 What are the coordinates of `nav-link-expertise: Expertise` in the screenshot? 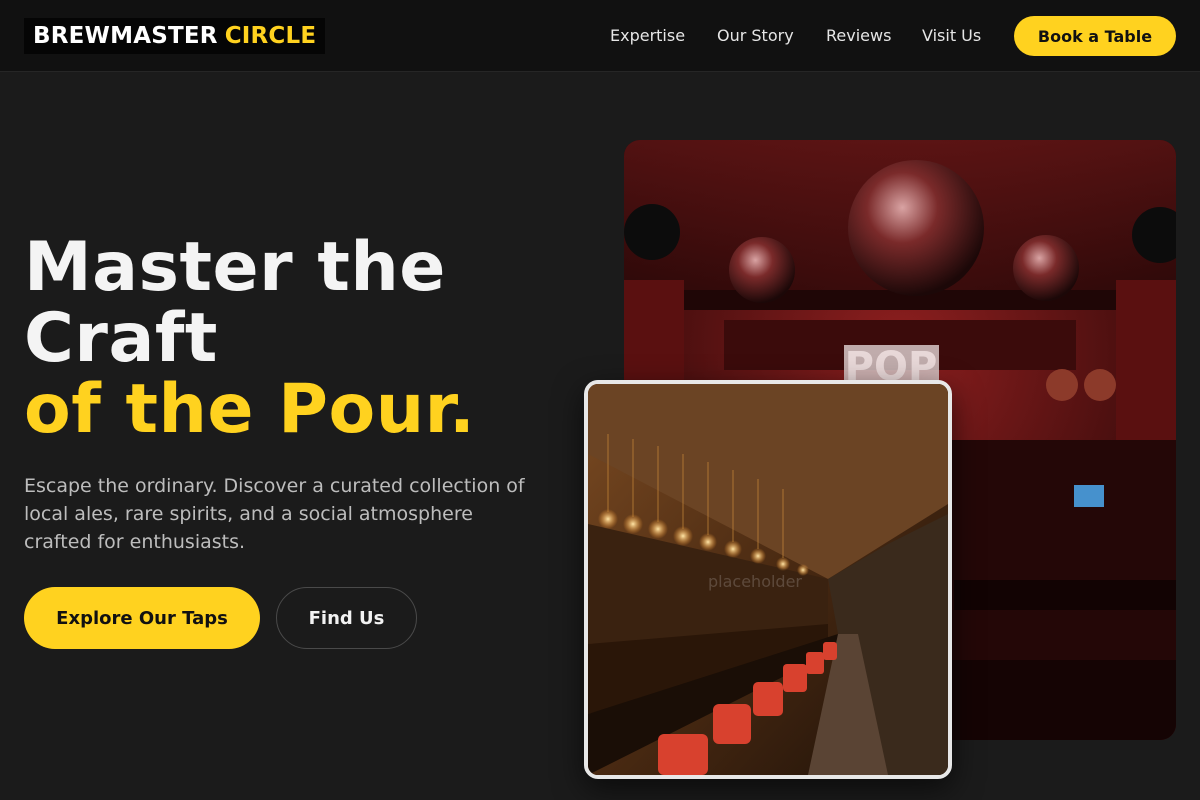 It's located at (647, 36).